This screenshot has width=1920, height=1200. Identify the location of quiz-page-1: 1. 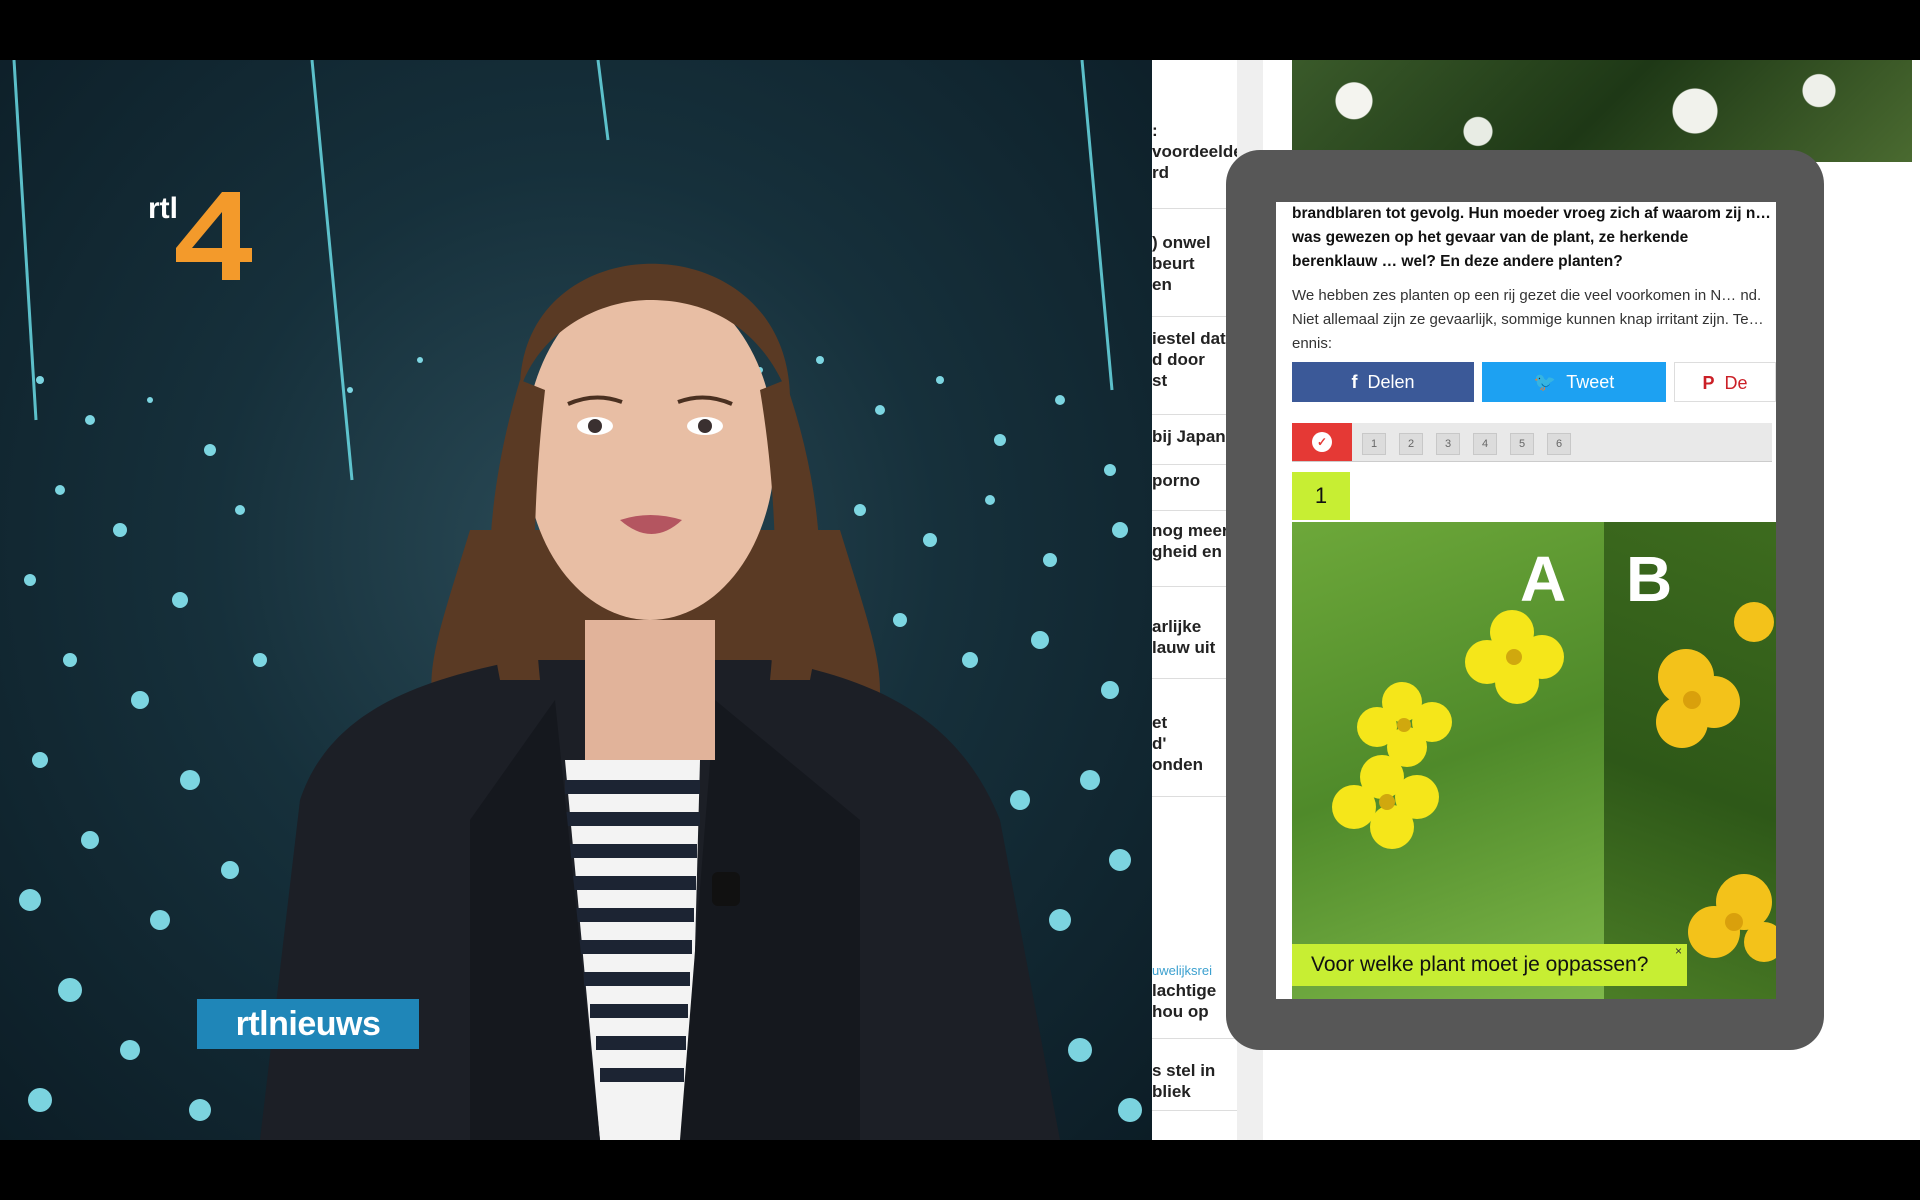
(1374, 444).